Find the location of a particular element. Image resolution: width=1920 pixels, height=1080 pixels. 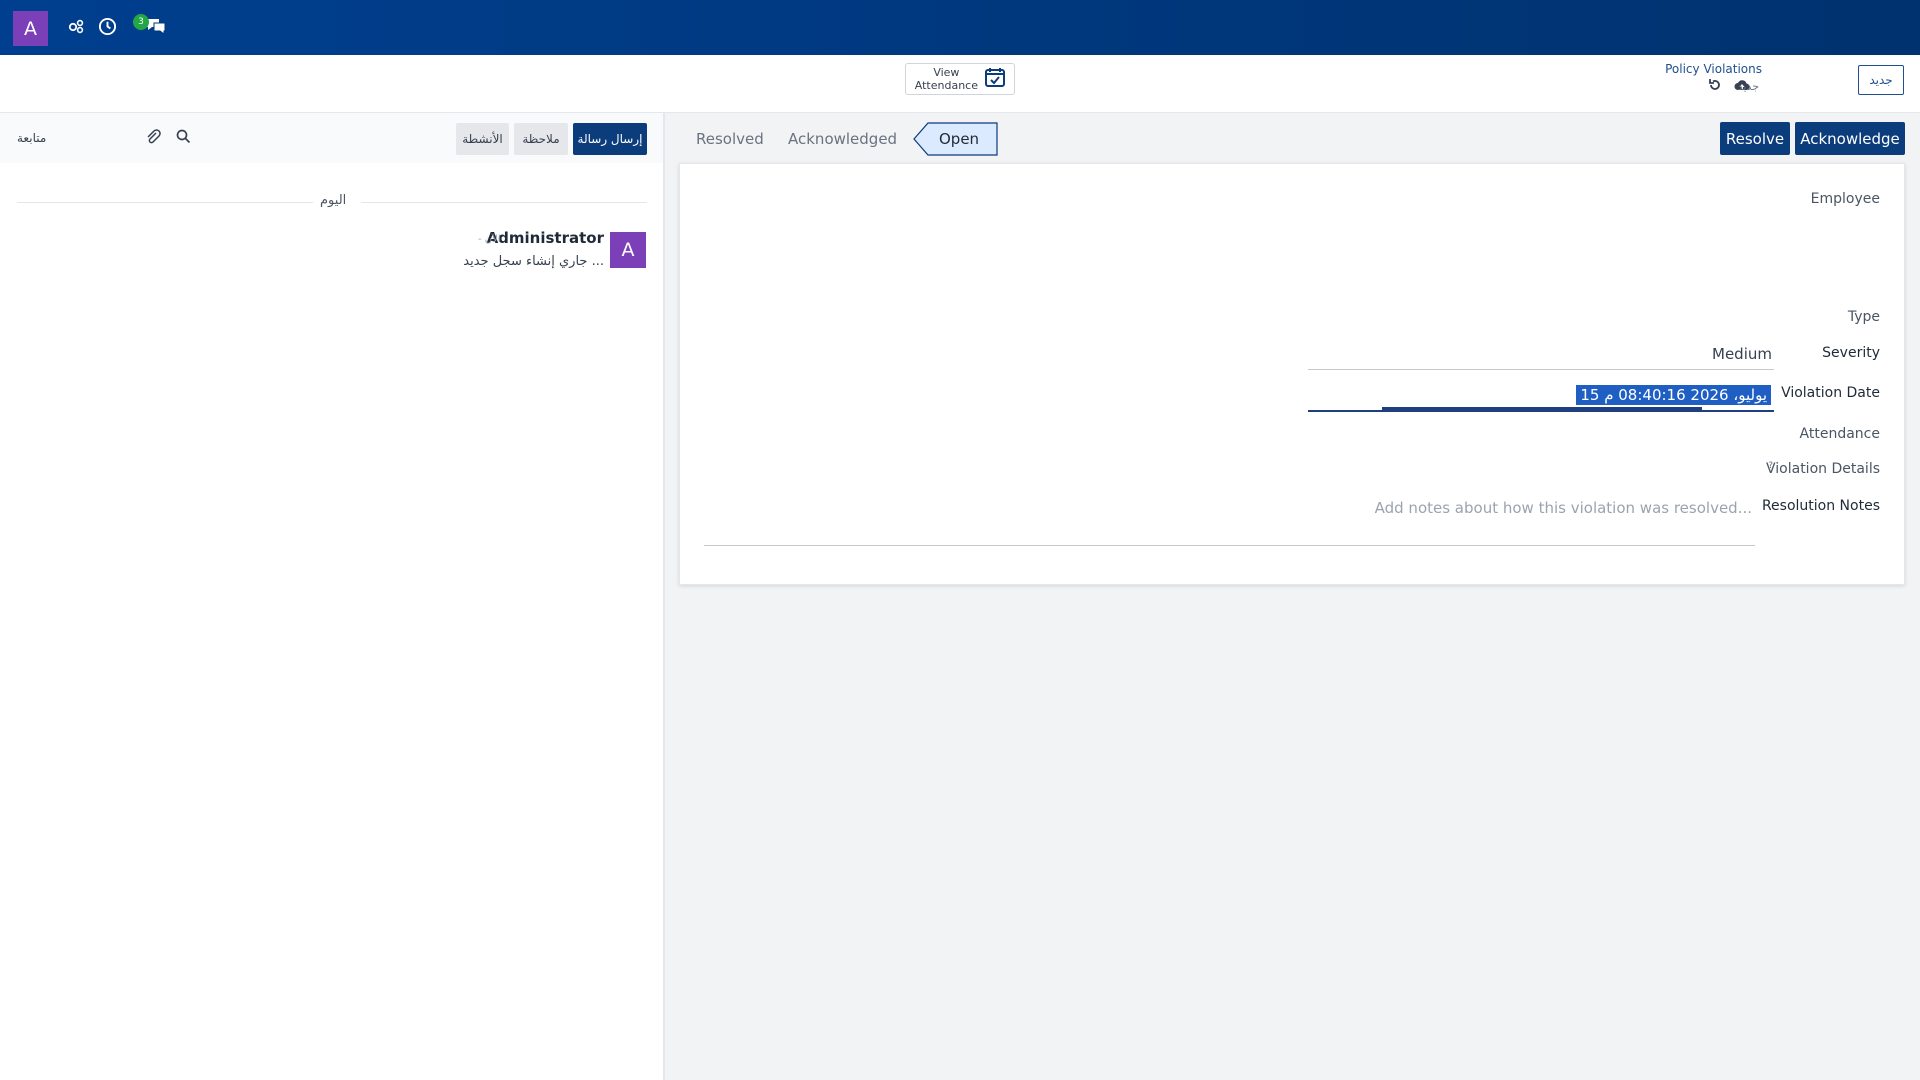

message-avatar: A is located at coordinates (628, 250).